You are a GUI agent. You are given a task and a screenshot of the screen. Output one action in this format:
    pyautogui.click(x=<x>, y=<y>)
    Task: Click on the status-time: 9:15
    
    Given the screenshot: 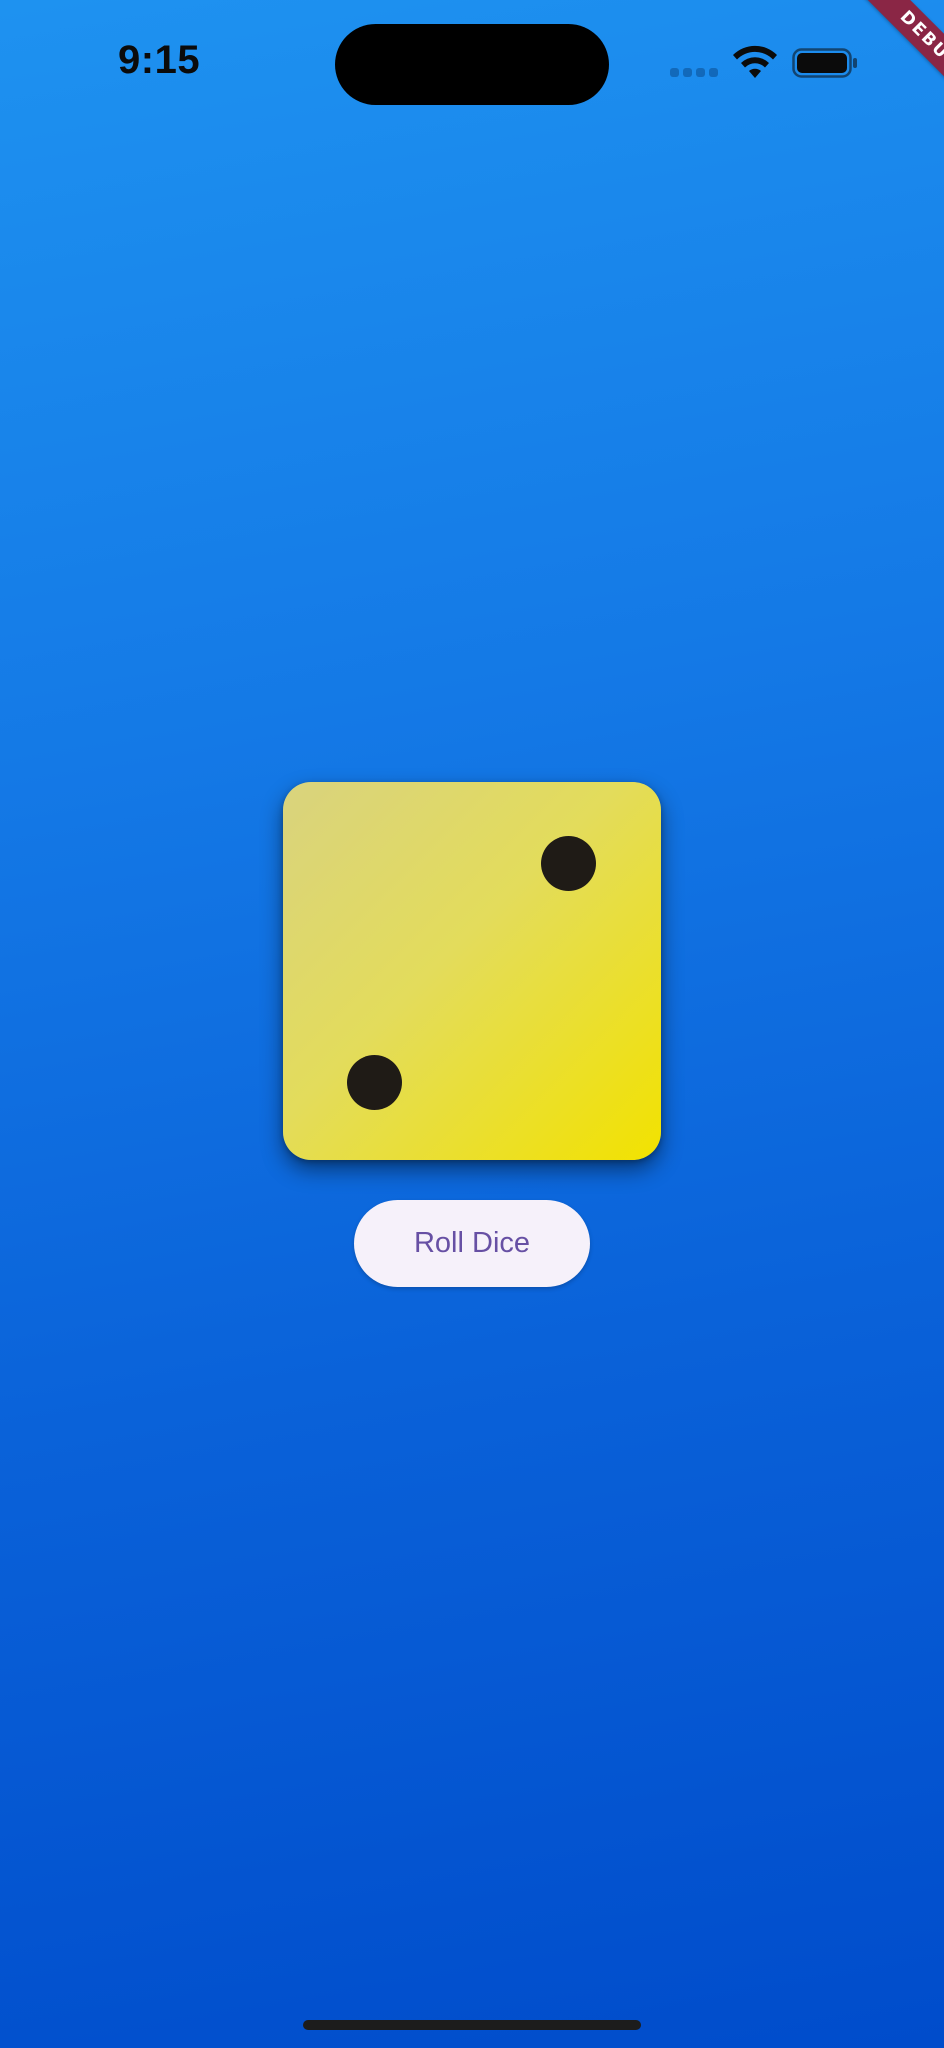 What is the action you would take?
    pyautogui.click(x=159, y=60)
    